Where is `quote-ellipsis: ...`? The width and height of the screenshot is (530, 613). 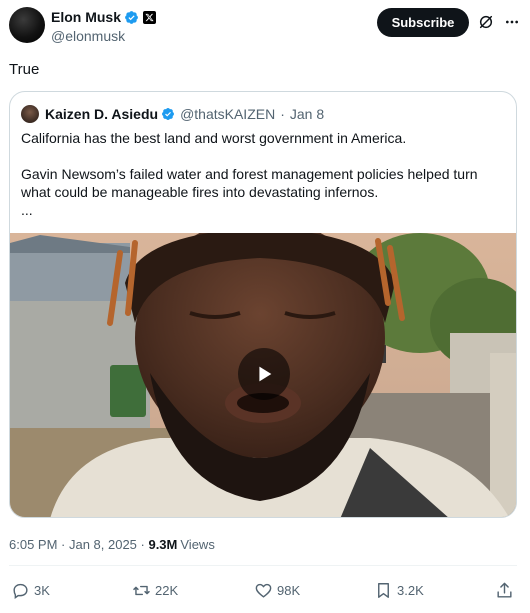
quote-ellipsis: ... is located at coordinates (27, 210).